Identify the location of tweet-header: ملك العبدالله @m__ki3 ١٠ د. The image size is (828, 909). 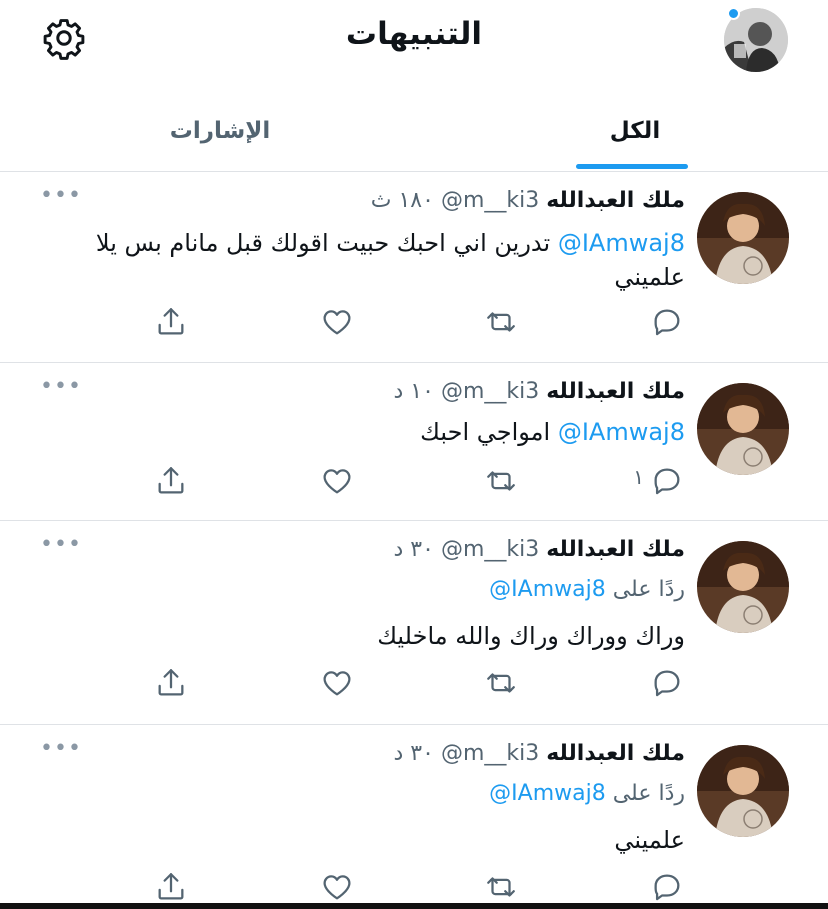
(540, 392).